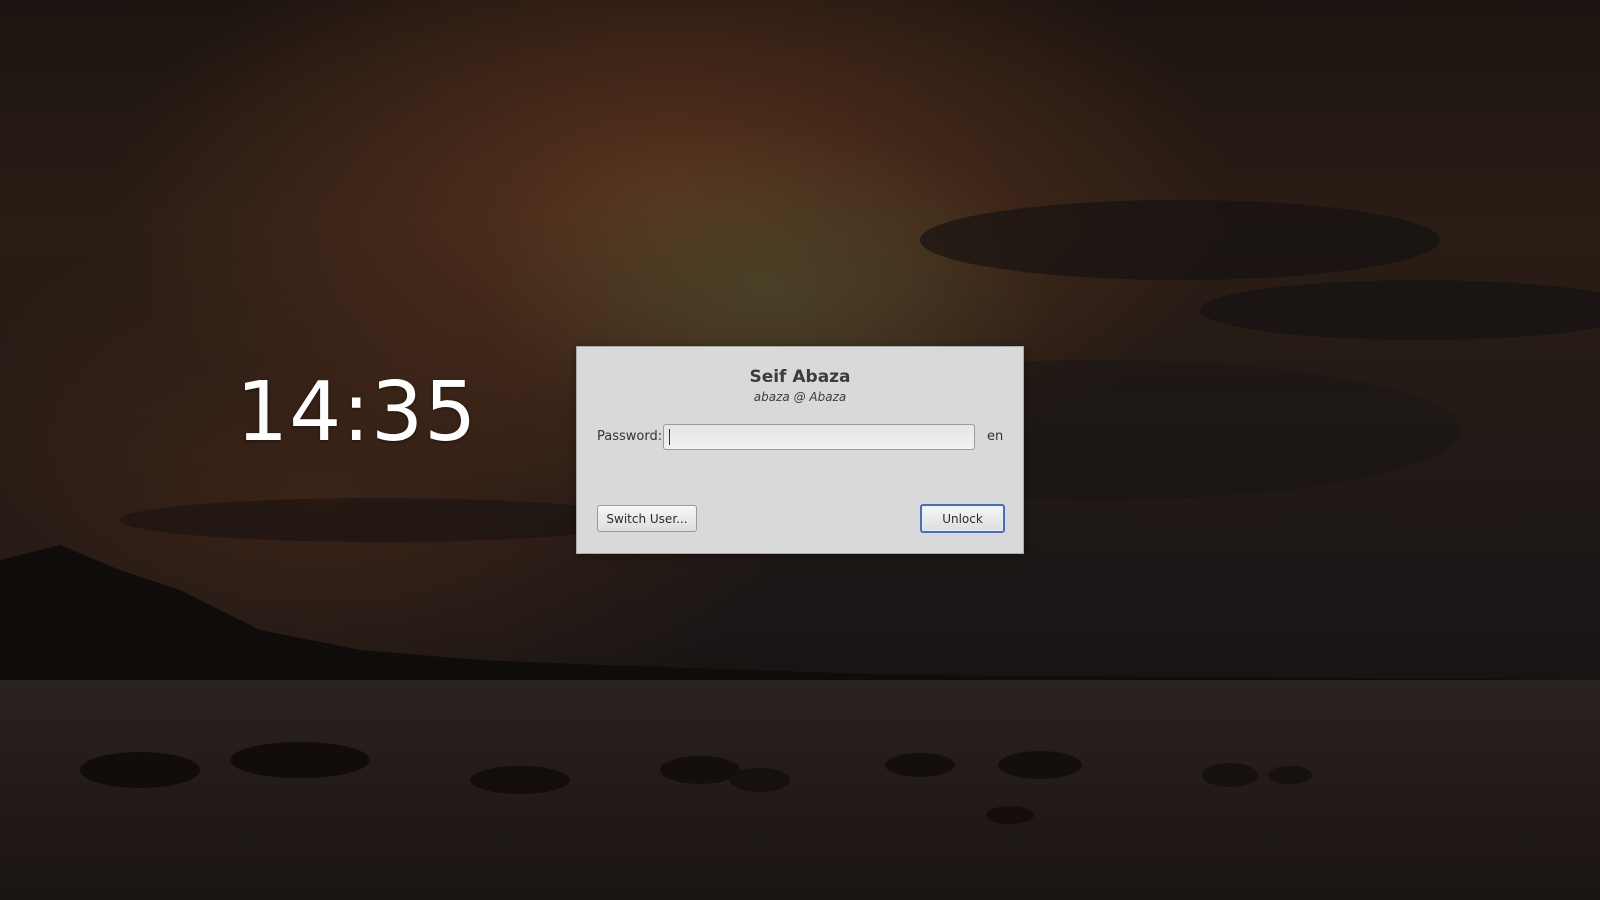 This screenshot has width=1600, height=900. Describe the element at coordinates (630, 436) in the screenshot. I see `password-label: Password:` at that location.